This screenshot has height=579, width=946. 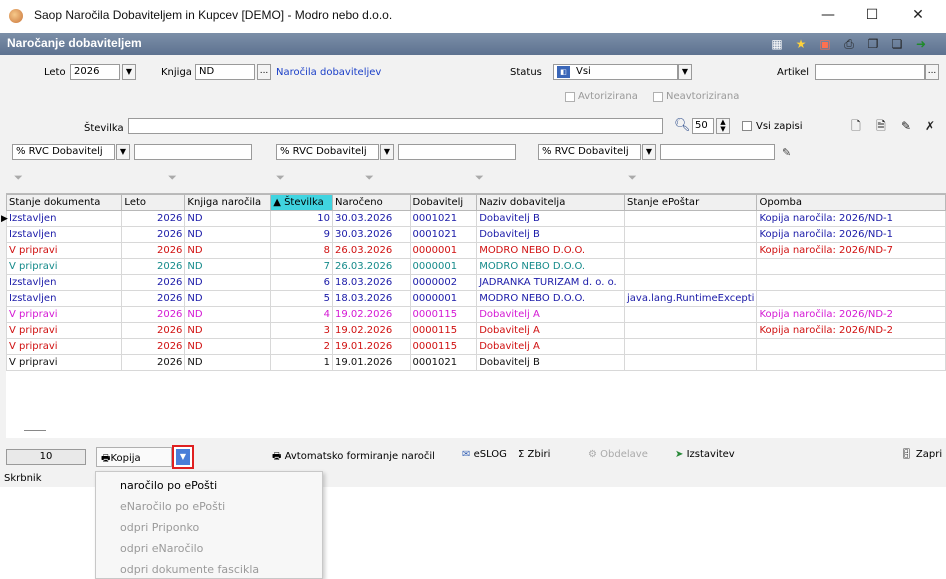 I want to click on column-header-opomba: Opomba, so click(x=851, y=202).